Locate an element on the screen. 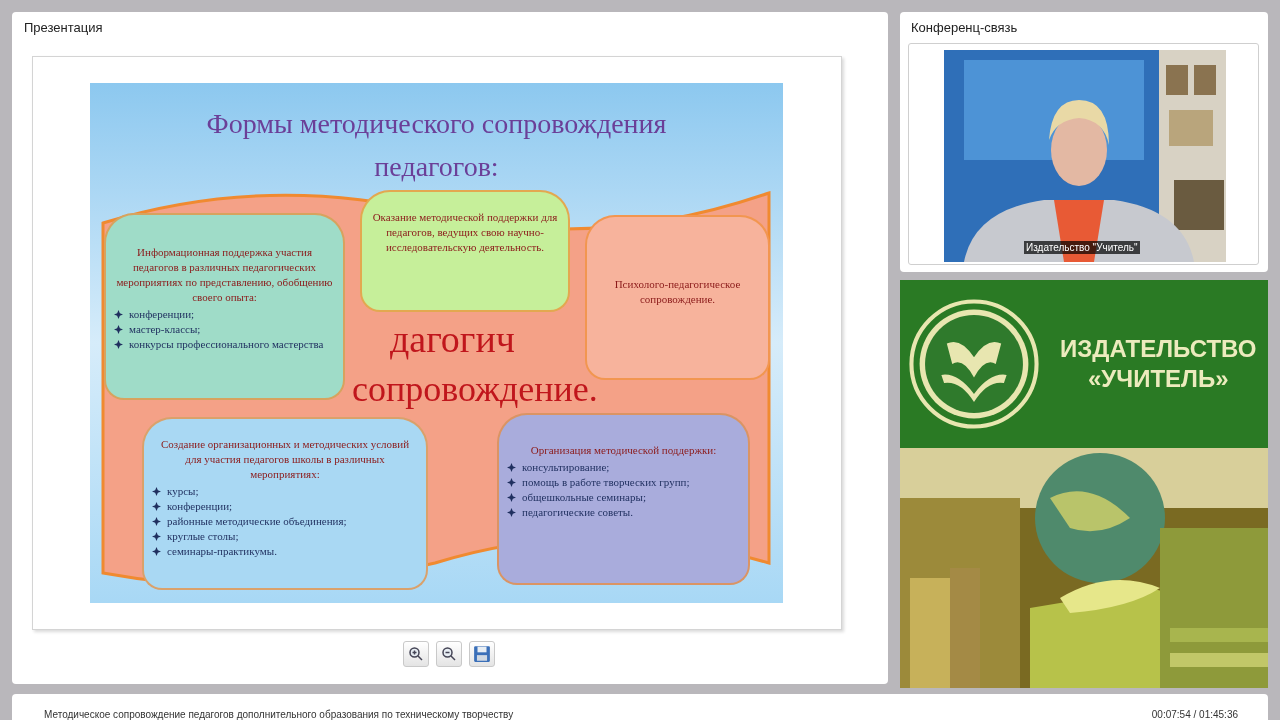 This screenshot has height=720, width=1280. box-heading: Оказание методической поддержки для педагогов, ведущих свою научно-исследовательскую деятельность. is located at coordinates (465, 232).